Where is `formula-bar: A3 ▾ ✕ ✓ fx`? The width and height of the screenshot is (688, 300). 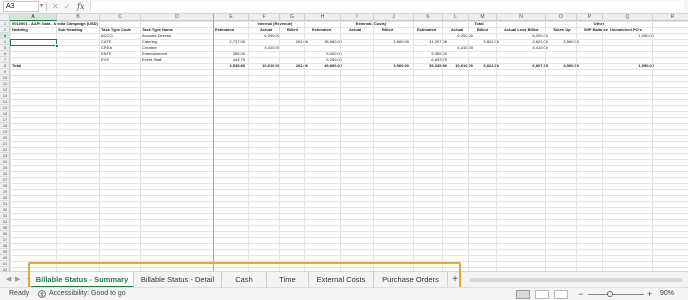
formula-bar: A3 ▾ ✕ ✓ fx is located at coordinates (344, 7).